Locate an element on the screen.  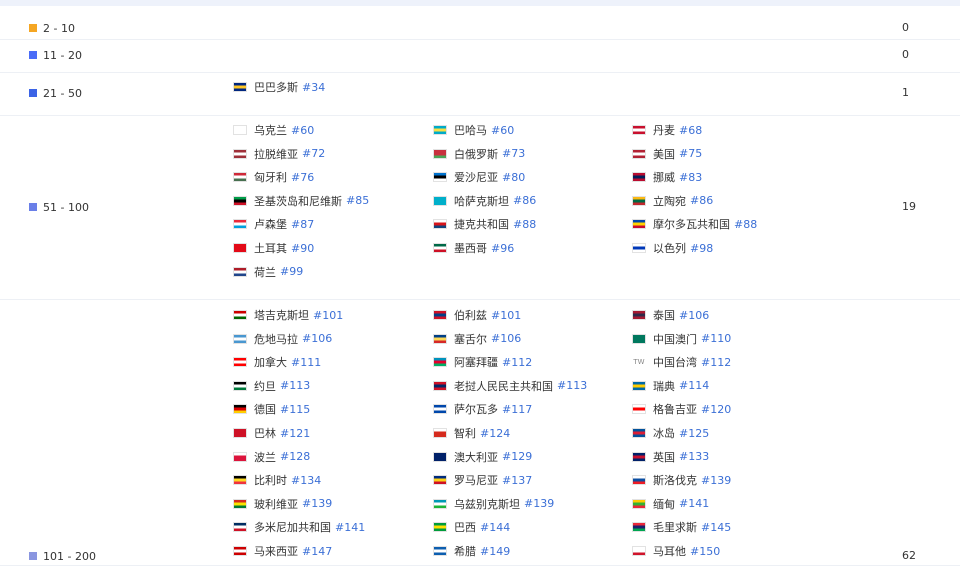
country-item: 中国澳门 #110 is located at coordinates (681, 339).